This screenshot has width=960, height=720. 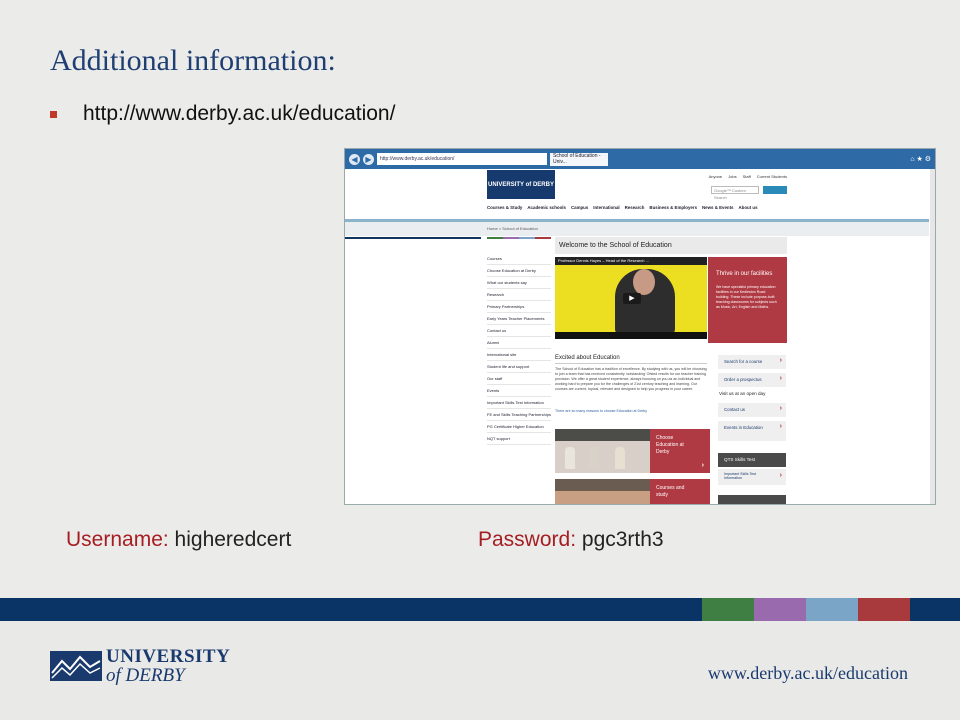 I want to click on breadcrumb: Home > School of Education, so click(x=512, y=228).